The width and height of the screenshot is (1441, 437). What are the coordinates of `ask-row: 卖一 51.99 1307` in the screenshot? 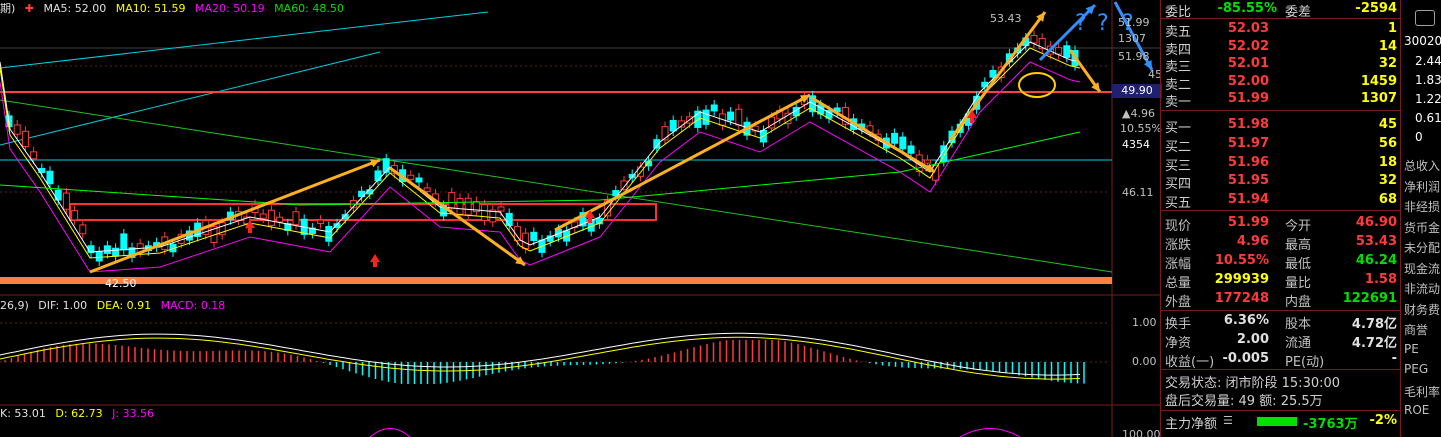 It's located at (1281, 101).